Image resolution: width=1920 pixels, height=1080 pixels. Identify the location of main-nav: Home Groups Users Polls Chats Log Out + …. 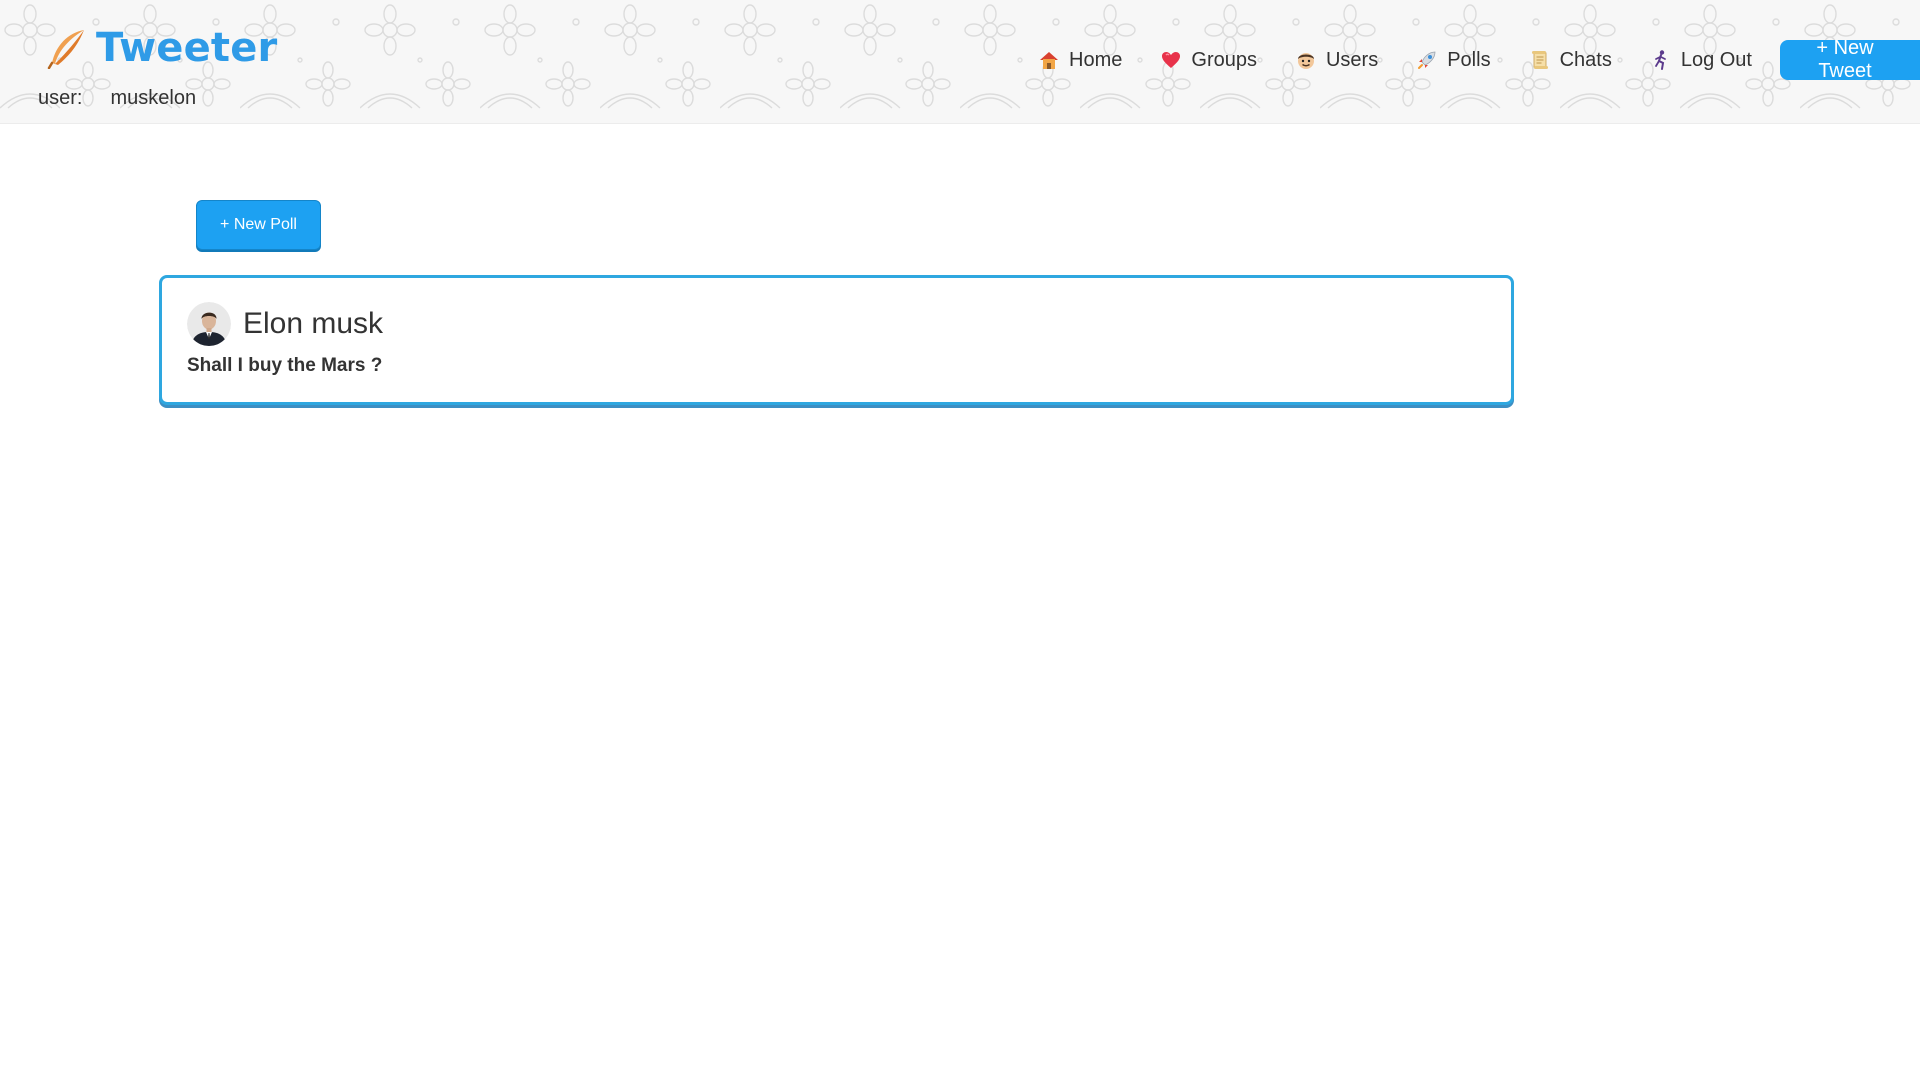
(1479, 59).